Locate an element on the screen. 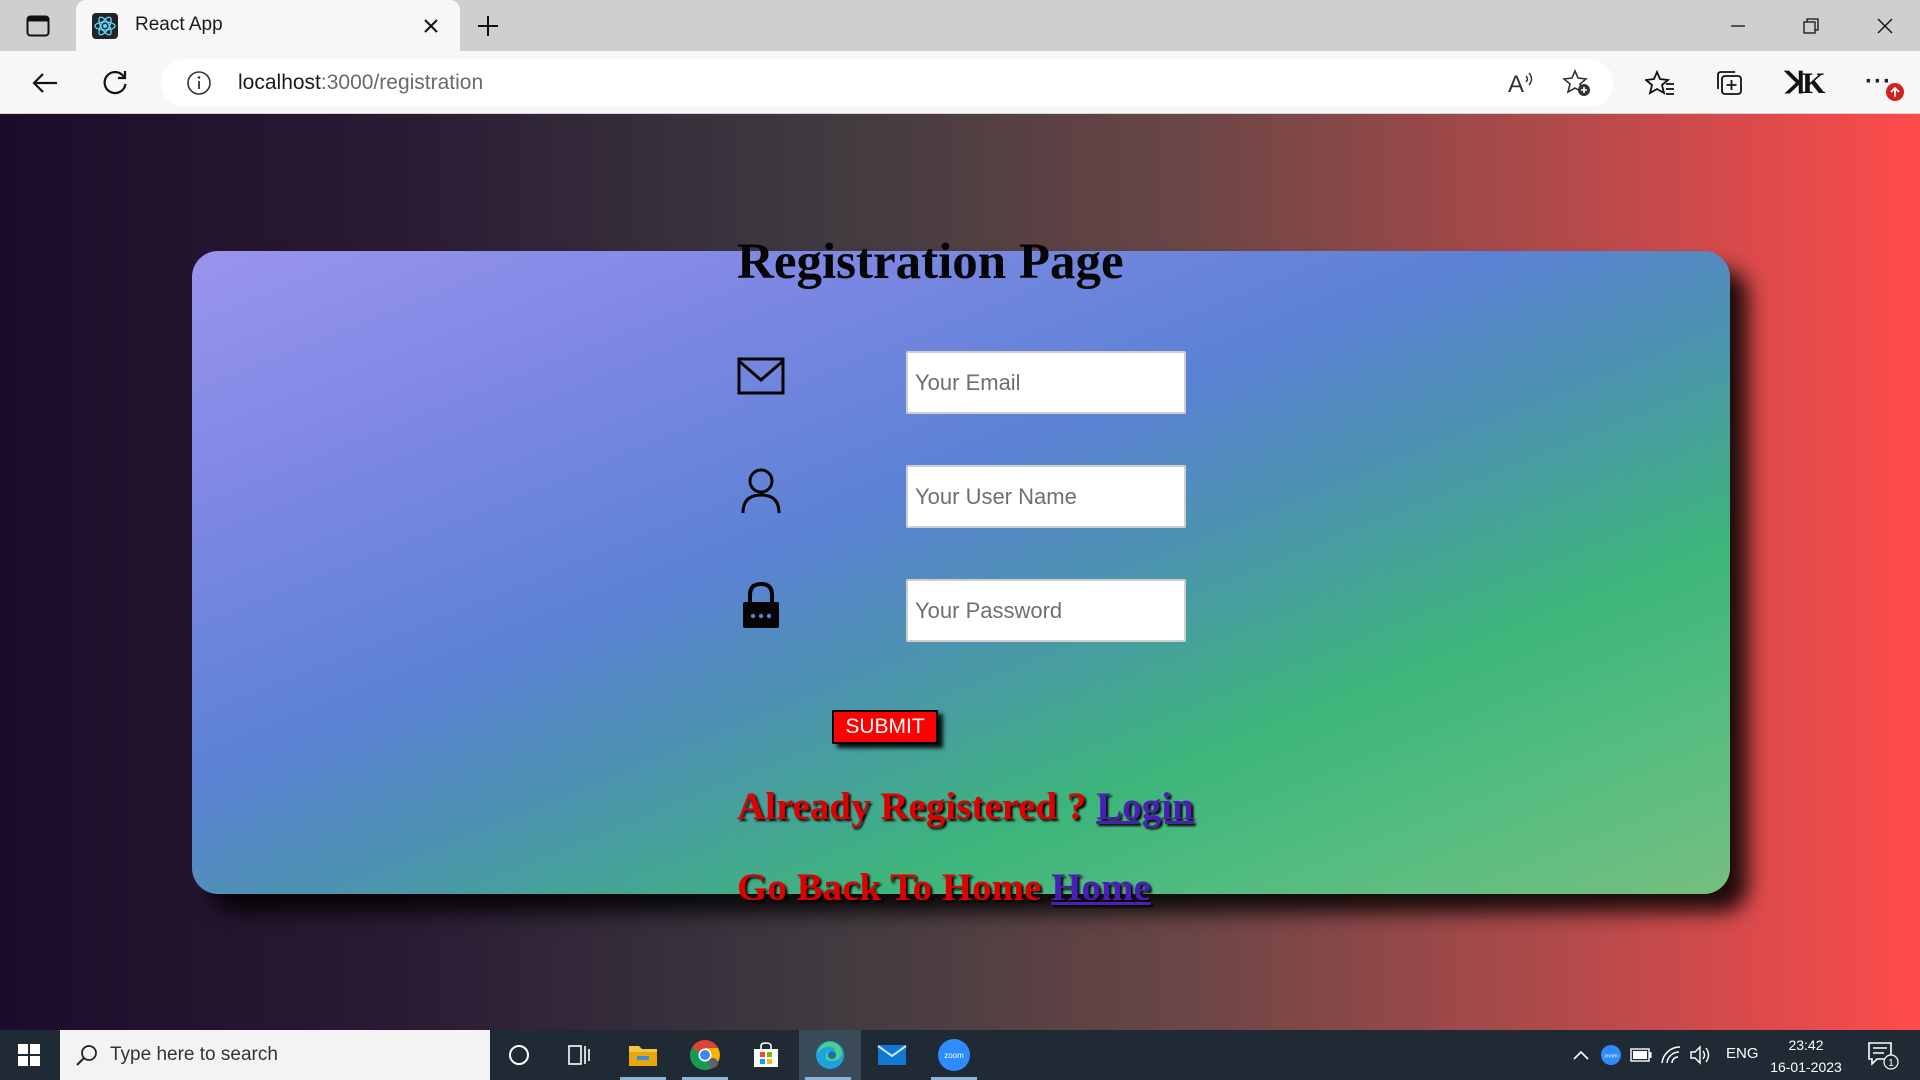  minimize-icon is located at coordinates (1738, 26).